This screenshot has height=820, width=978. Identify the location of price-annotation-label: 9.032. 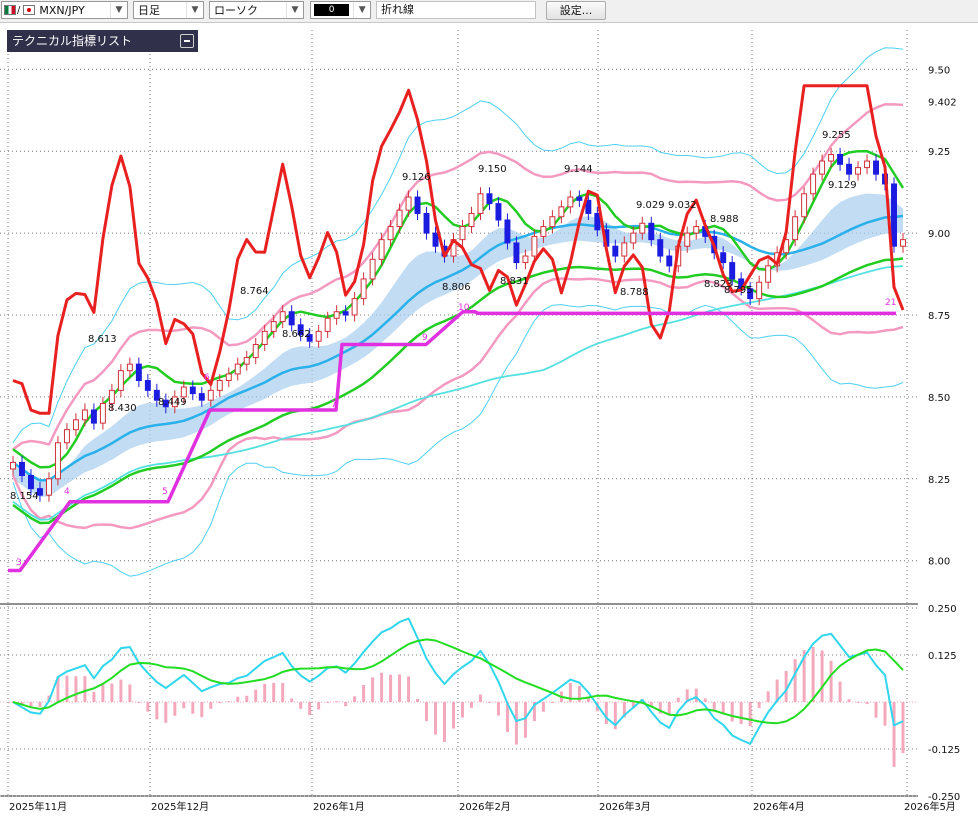
(682, 205).